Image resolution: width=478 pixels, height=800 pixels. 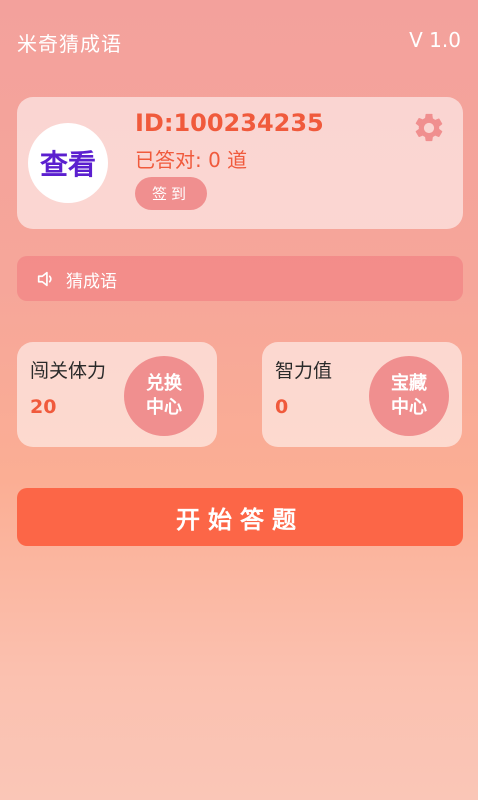 I want to click on avatar-view-button: 查看, so click(x=68, y=163).